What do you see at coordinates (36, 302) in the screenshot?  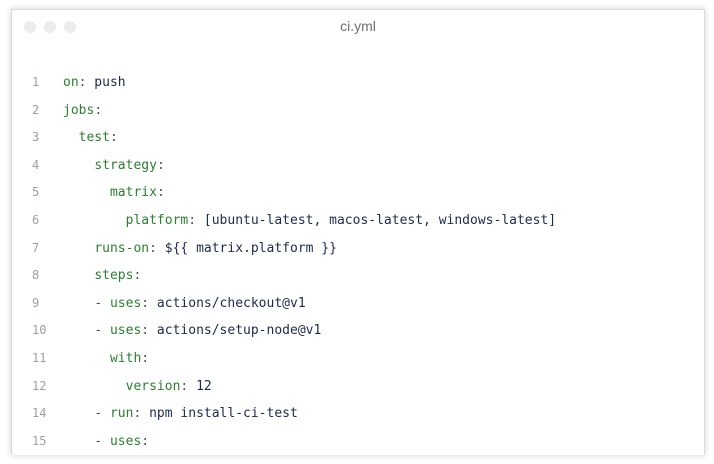 I see `line-number: 9` at bounding box center [36, 302].